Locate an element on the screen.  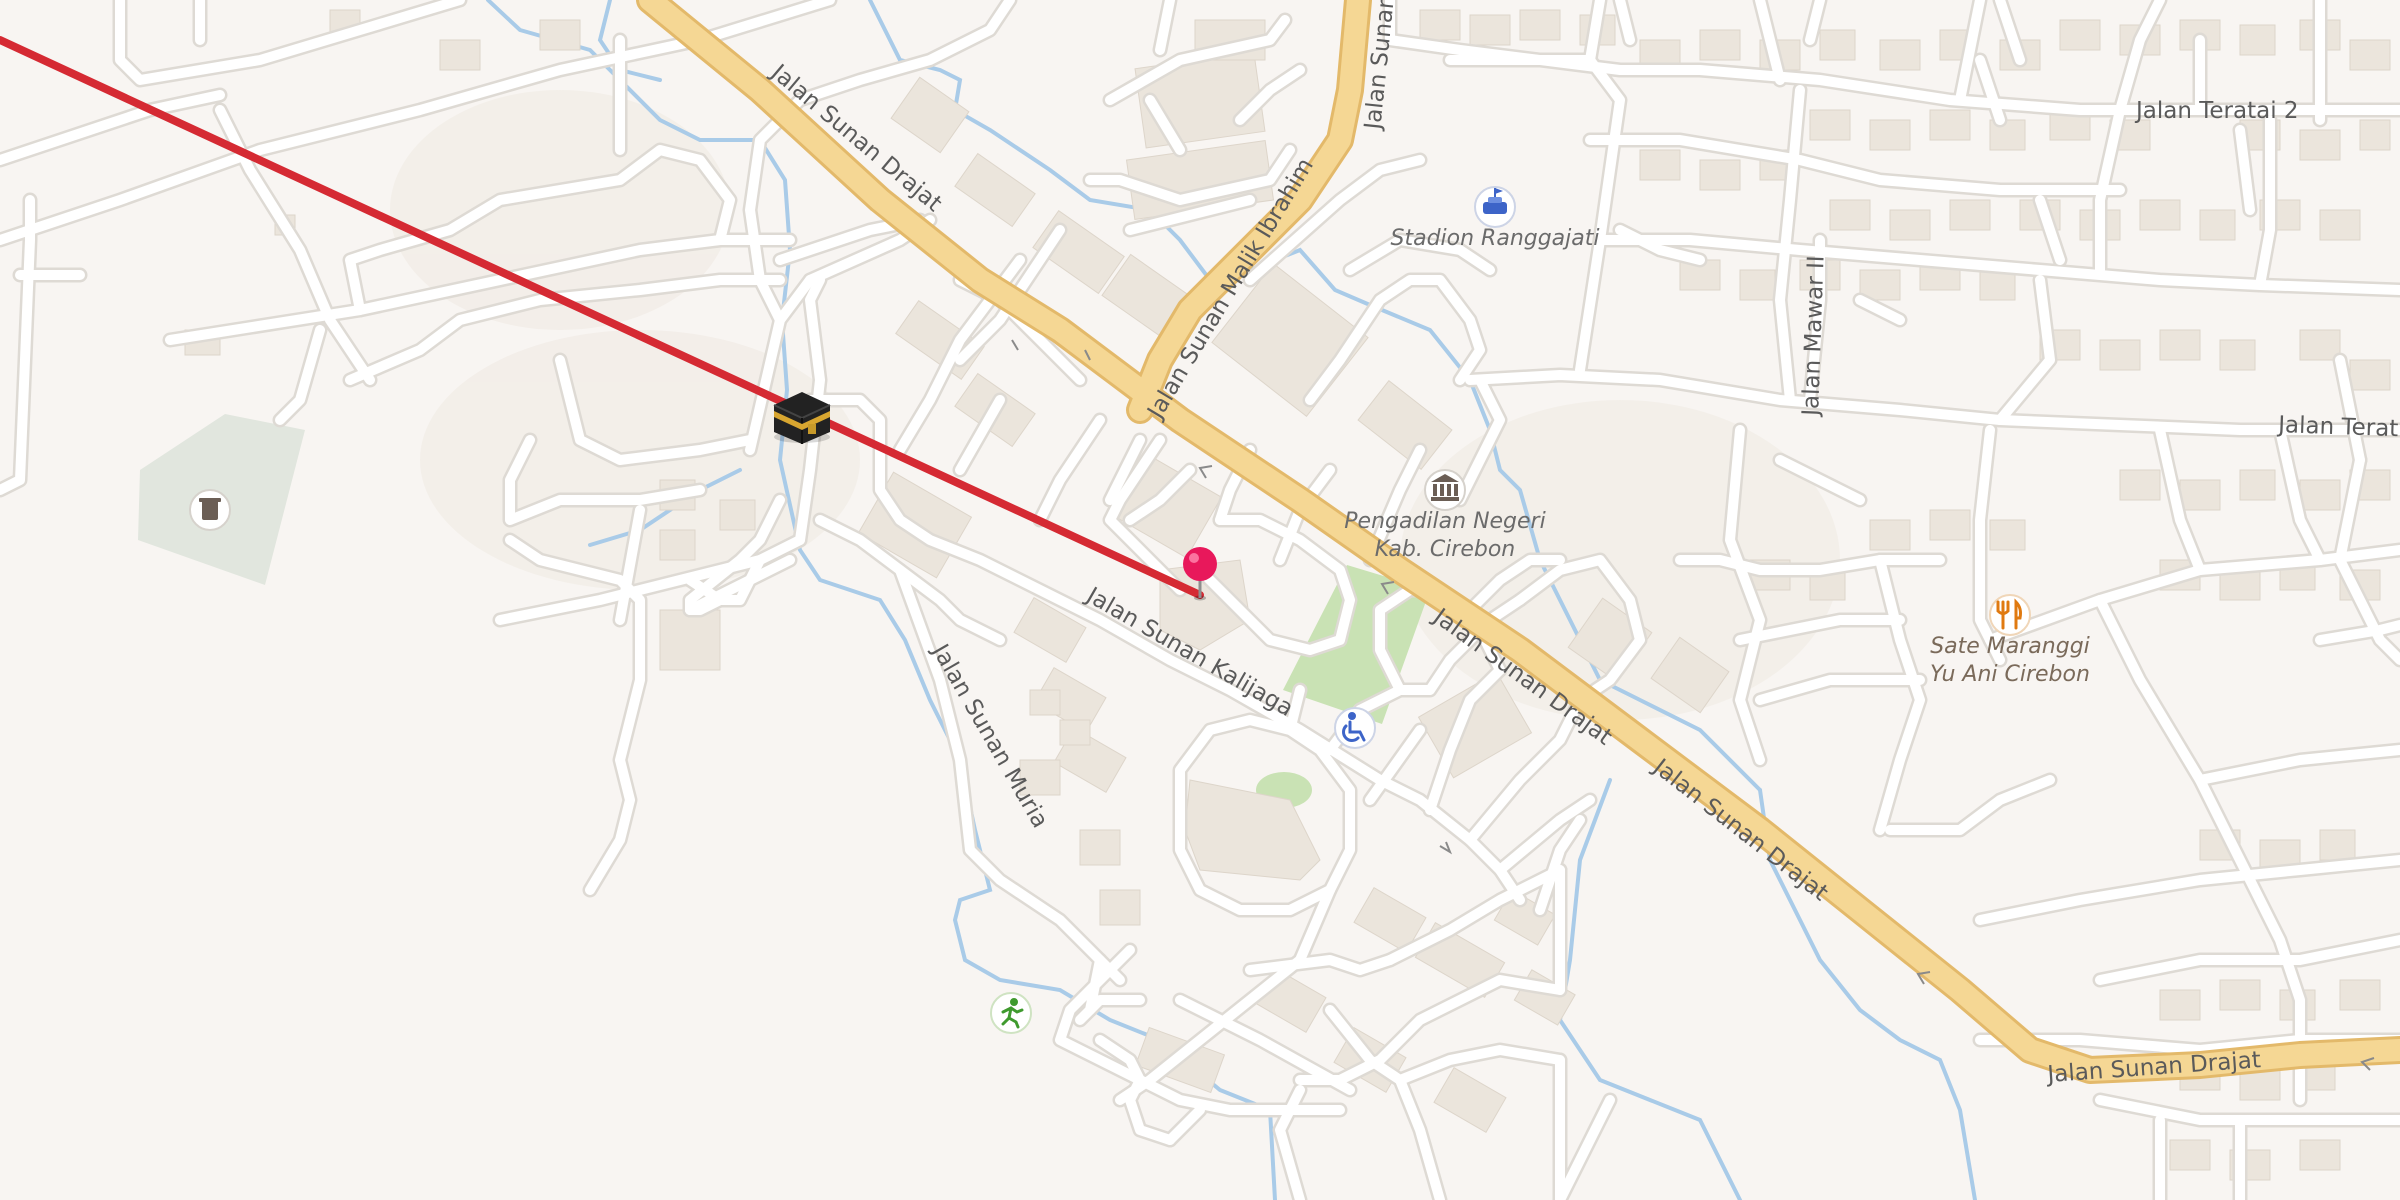
poi-cemetery is located at coordinates (210, 510).